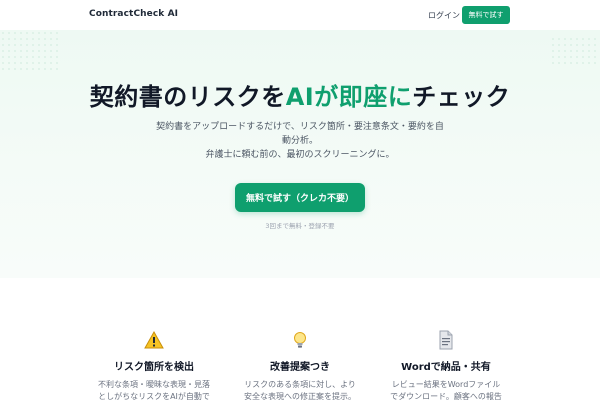  What do you see at coordinates (444, 15) in the screenshot?
I see `login-link: ログイン` at bounding box center [444, 15].